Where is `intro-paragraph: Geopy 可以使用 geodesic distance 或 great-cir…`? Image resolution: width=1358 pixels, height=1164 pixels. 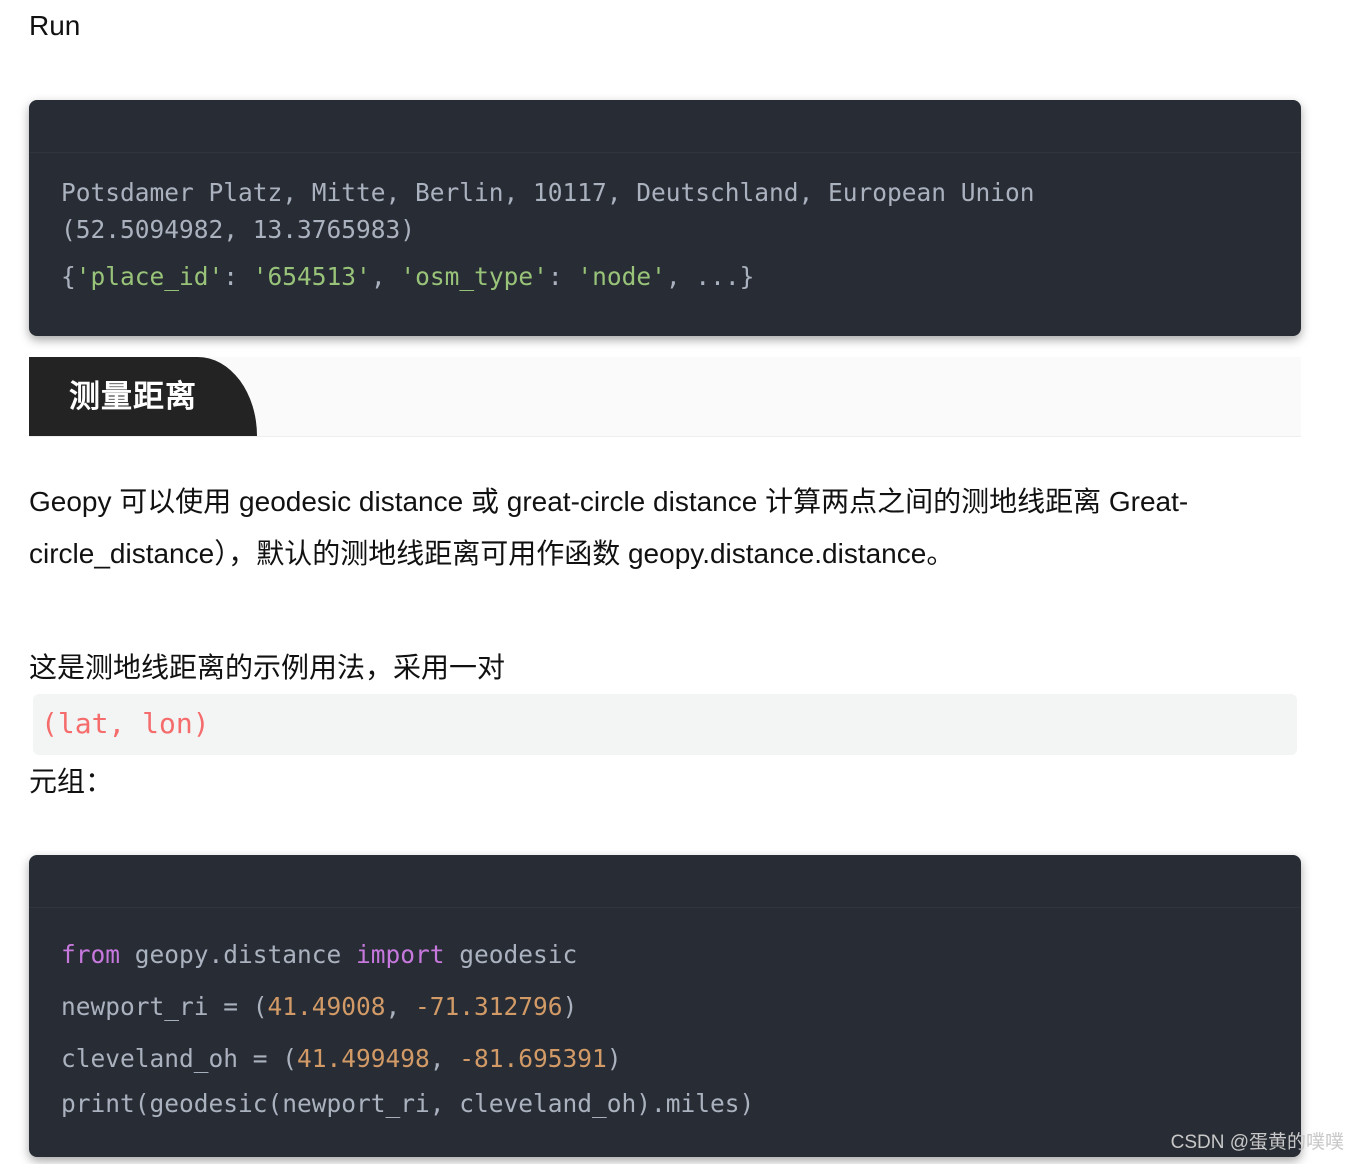
intro-paragraph: Geopy 可以使用 geodesic distance 或 great-cir… is located at coordinates (609, 527).